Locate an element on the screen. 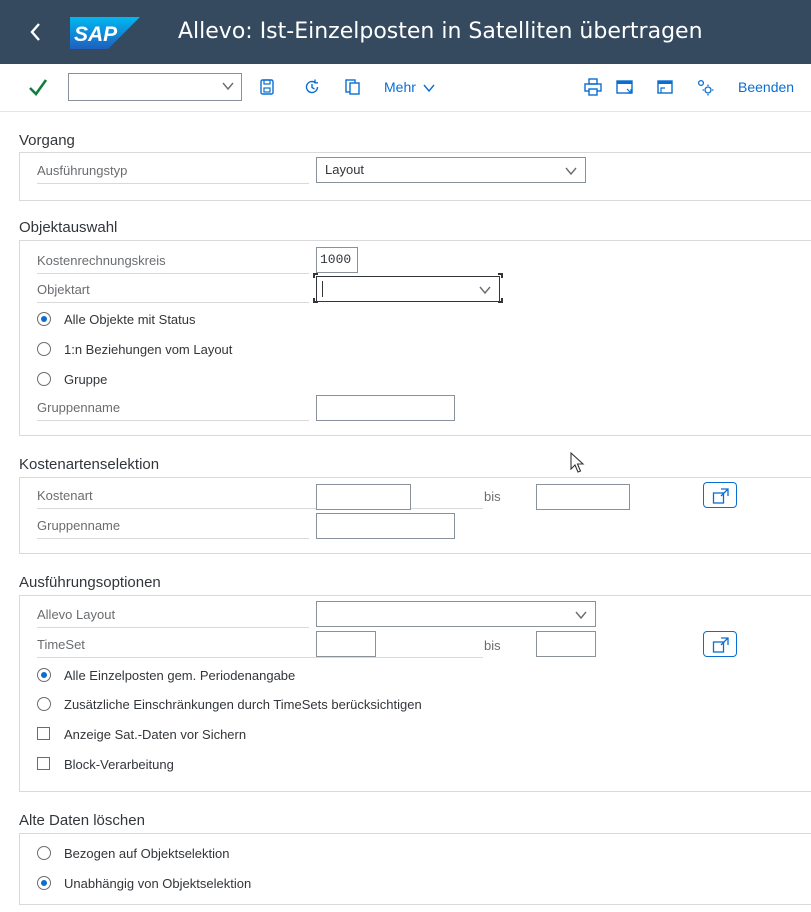  ausfuehrungstyp-label: Ausführungstyp is located at coordinates (82, 170).